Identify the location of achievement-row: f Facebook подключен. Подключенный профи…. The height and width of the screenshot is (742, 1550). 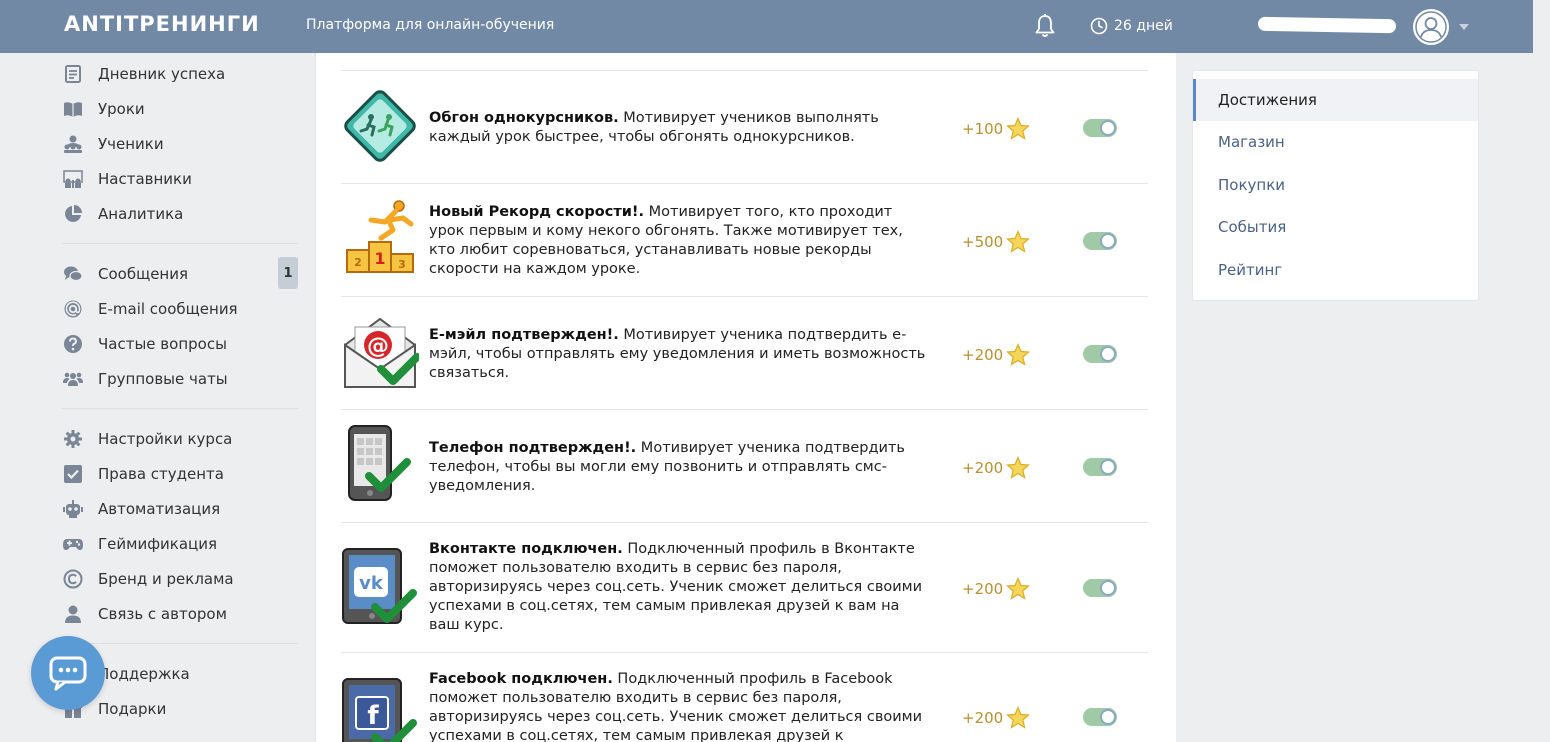
(744, 697).